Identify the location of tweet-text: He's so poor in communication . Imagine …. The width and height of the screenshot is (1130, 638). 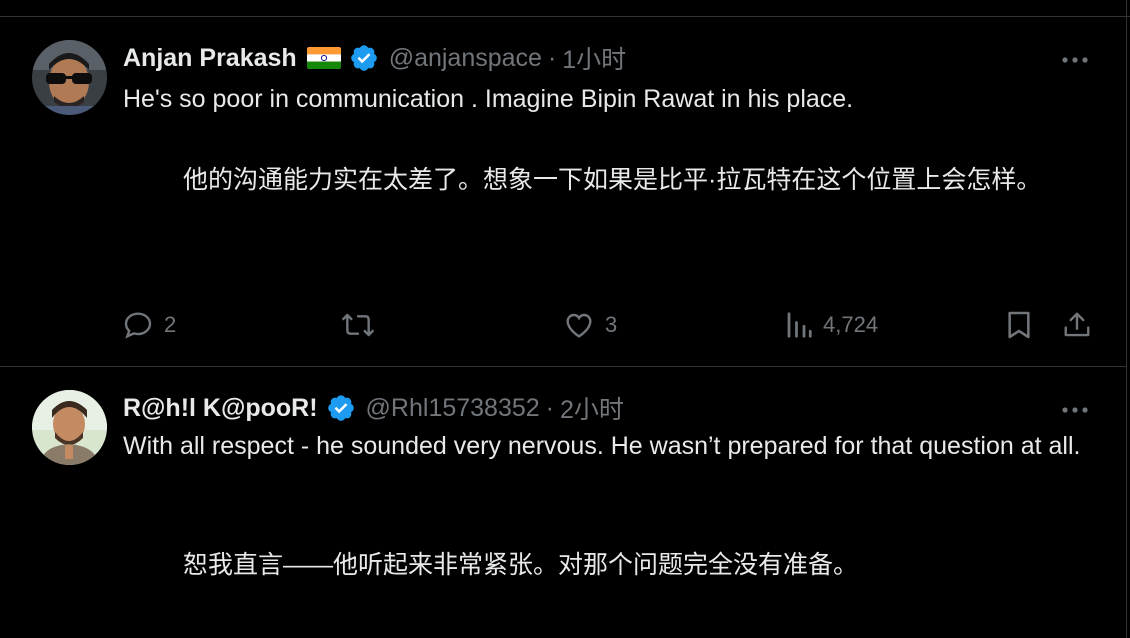
(488, 99).